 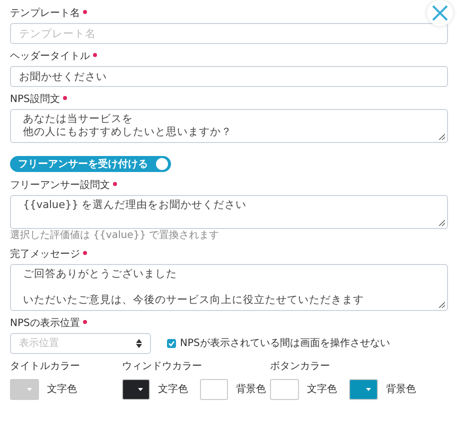 What do you see at coordinates (115, 236) in the screenshot?
I see `hint-text: 選択した評価値は {{value}} で置換されます` at bounding box center [115, 236].